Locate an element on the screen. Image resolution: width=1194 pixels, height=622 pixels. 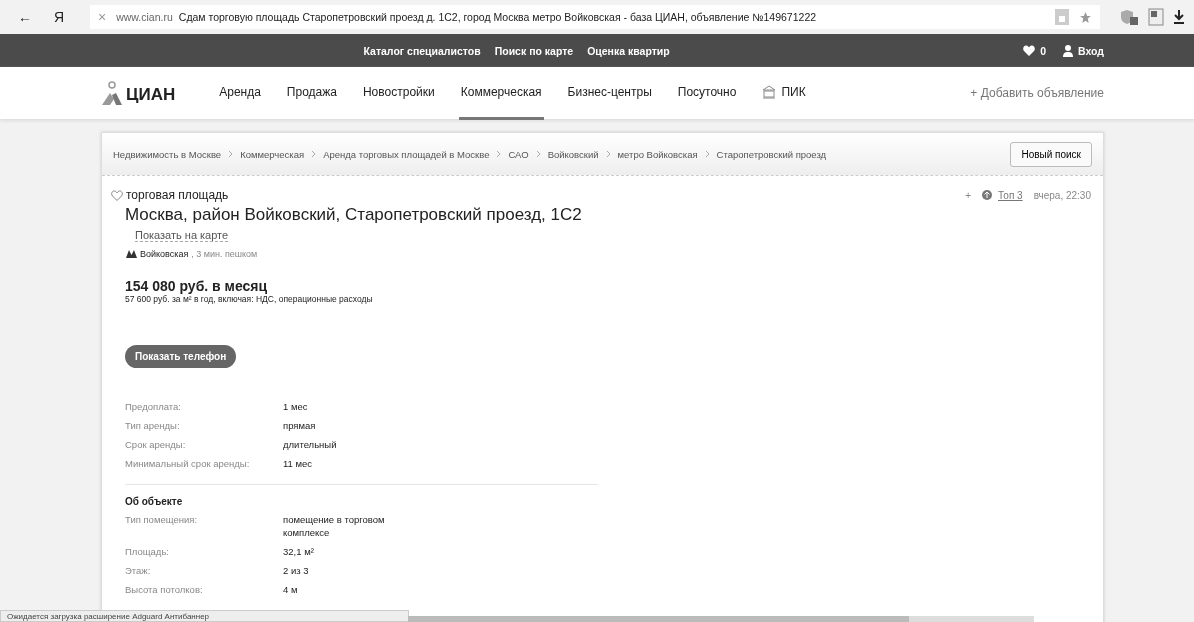
breadcrumb-link: Недвижимость в Москве is located at coordinates (167, 154).